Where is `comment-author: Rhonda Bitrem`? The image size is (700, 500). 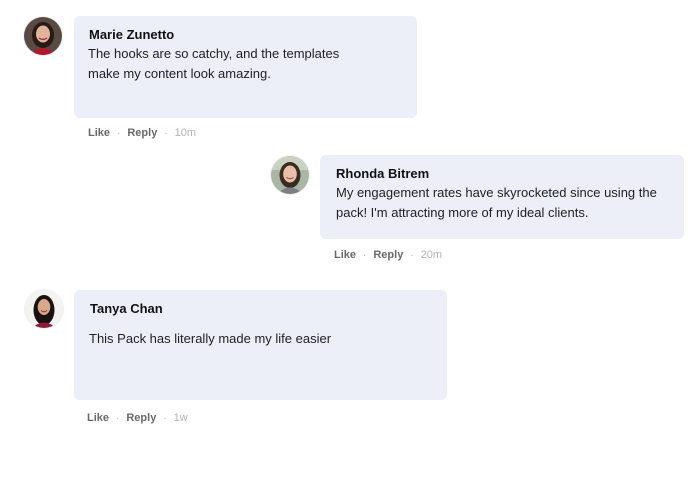
comment-author: Rhonda Bitrem is located at coordinates (382, 173).